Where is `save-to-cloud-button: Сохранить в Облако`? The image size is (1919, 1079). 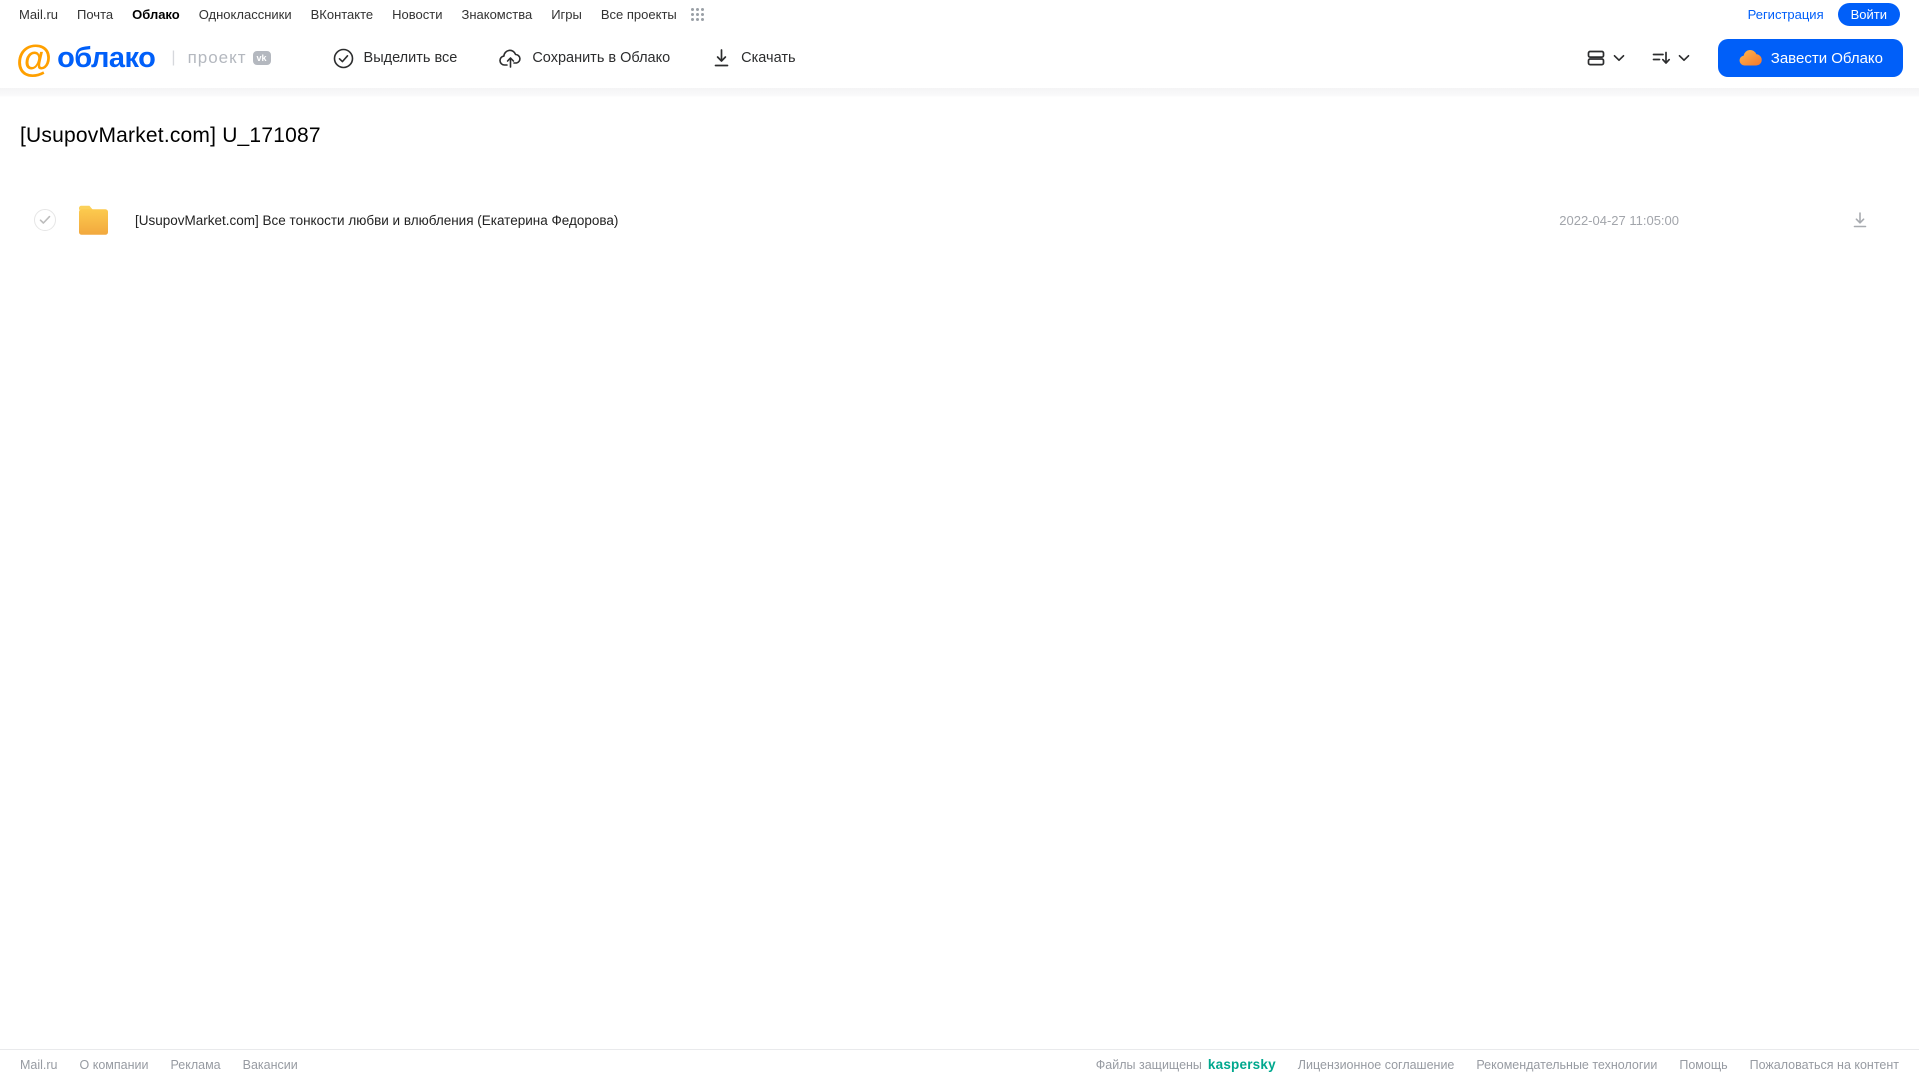
save-to-cloud-button: Сохранить в Облако is located at coordinates (584, 58).